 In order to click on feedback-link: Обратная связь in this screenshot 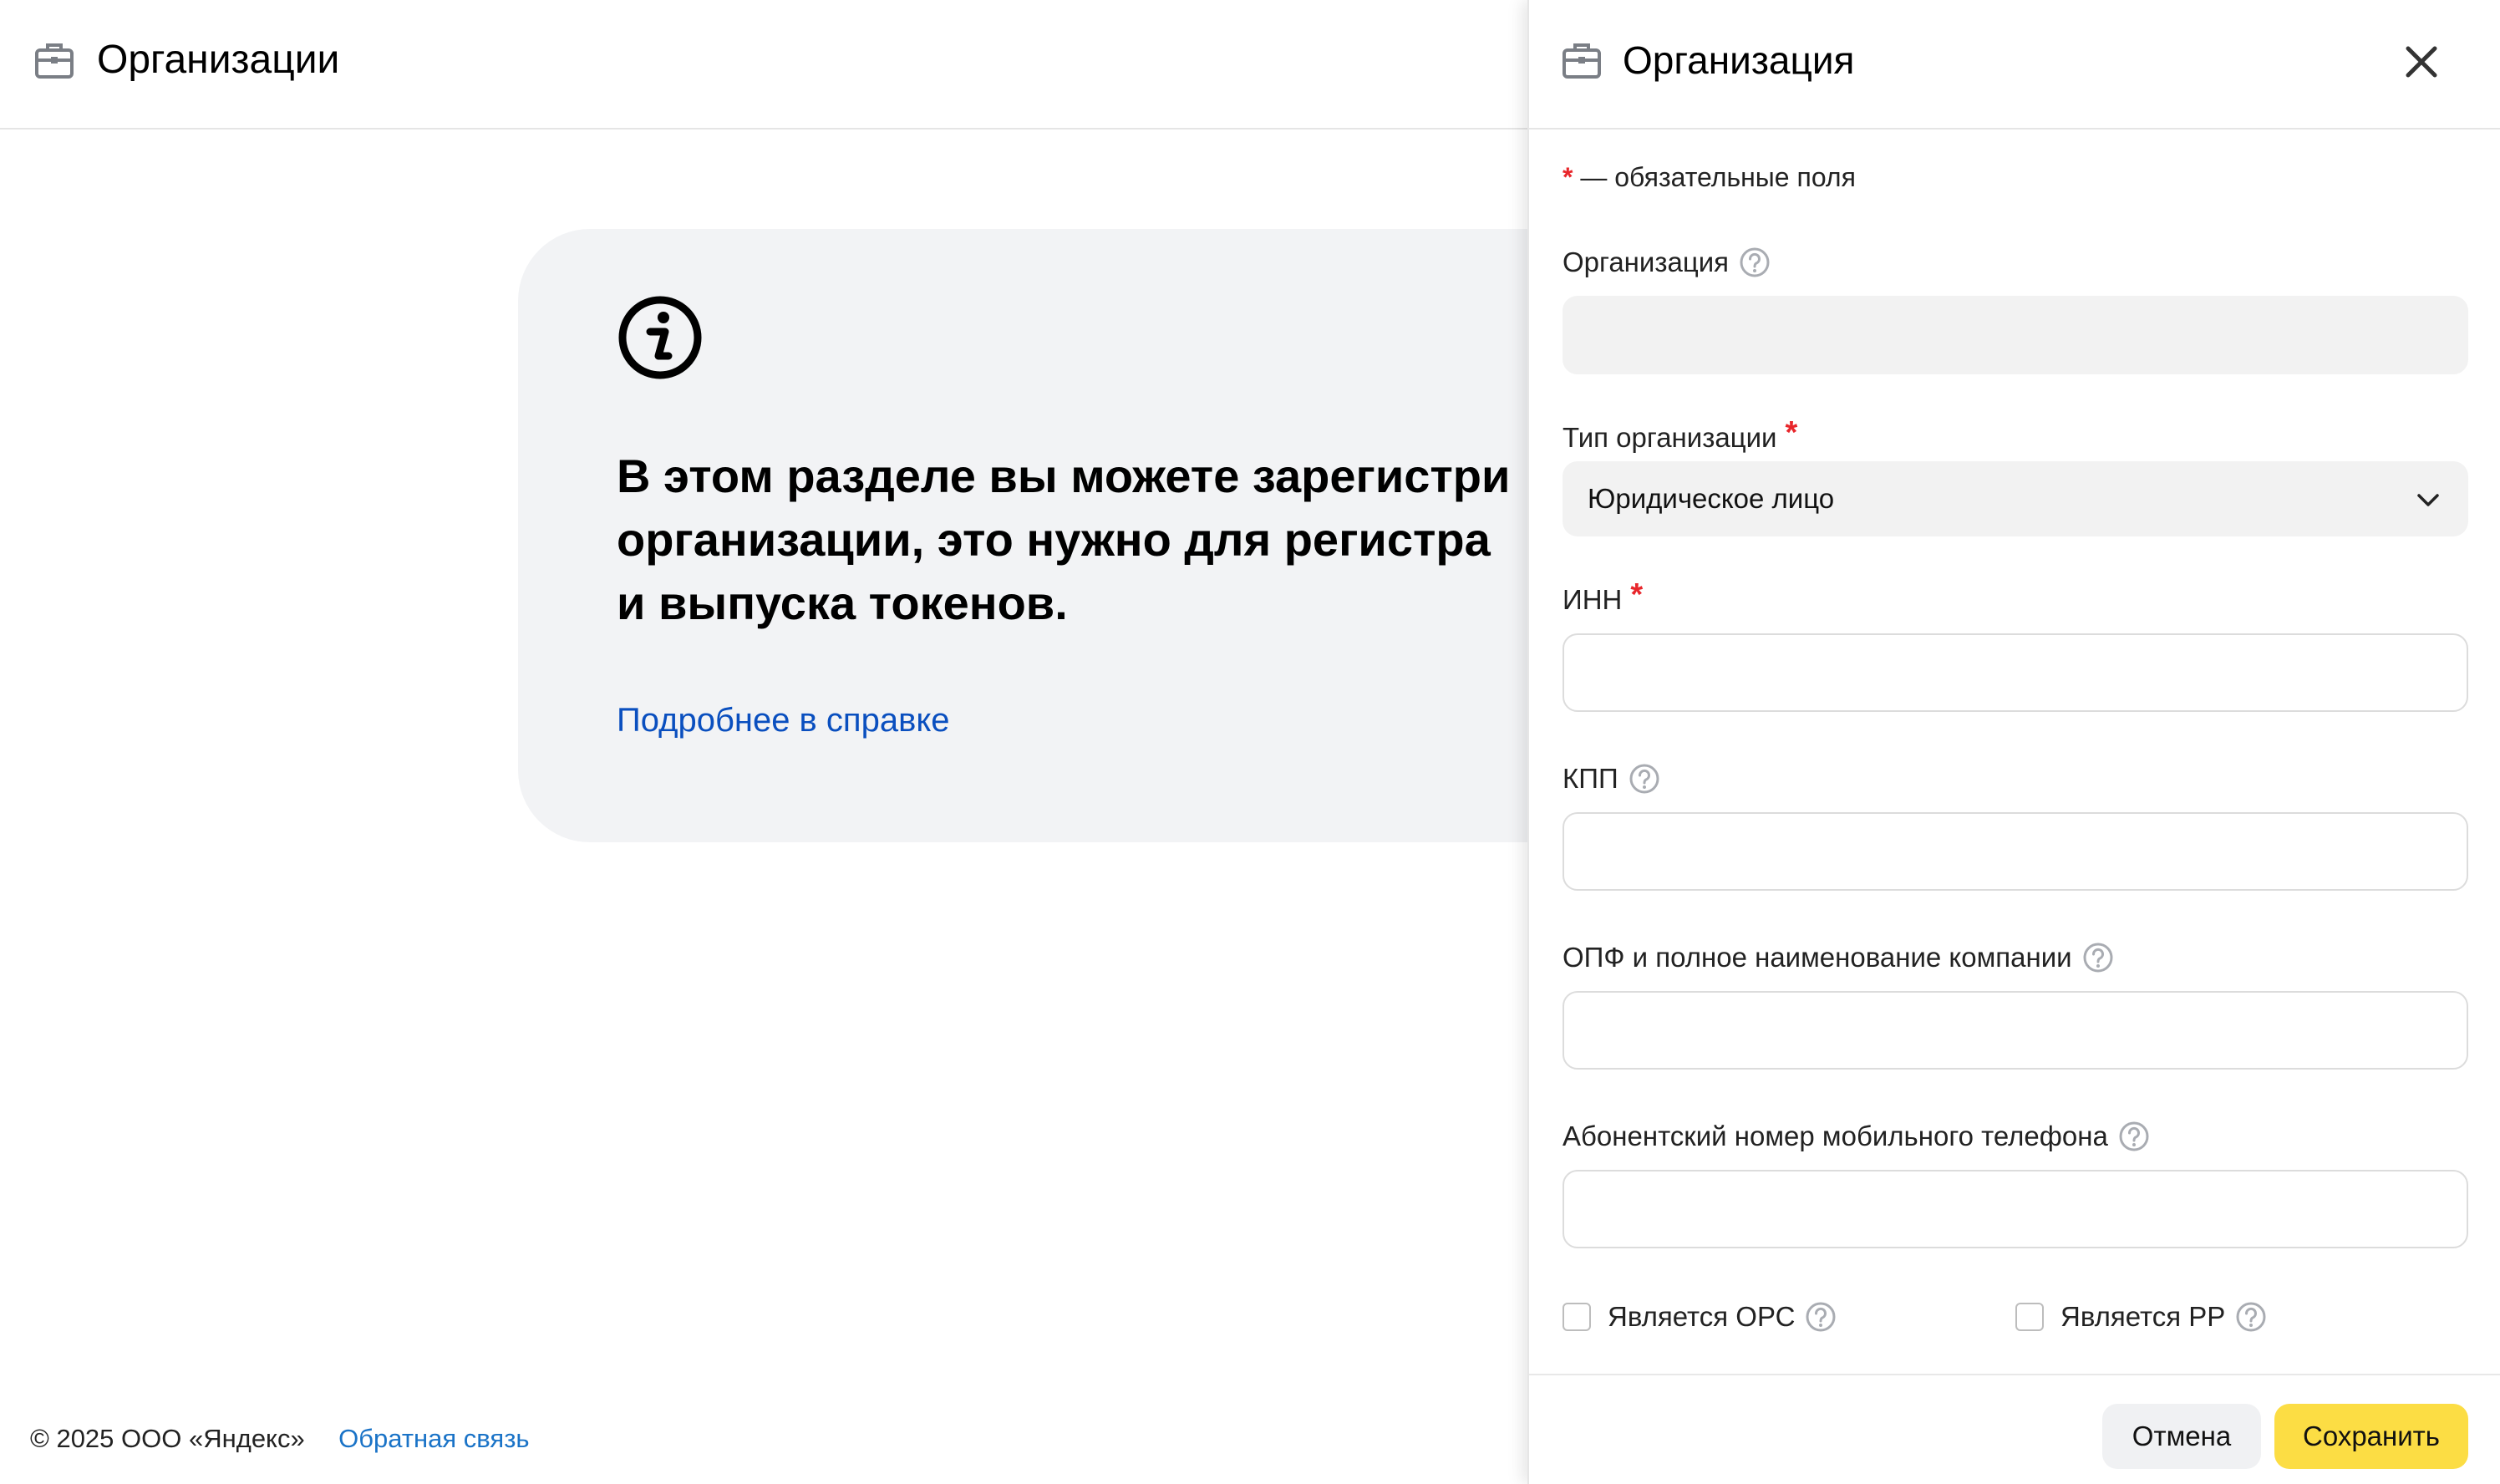, I will do `click(434, 1438)`.